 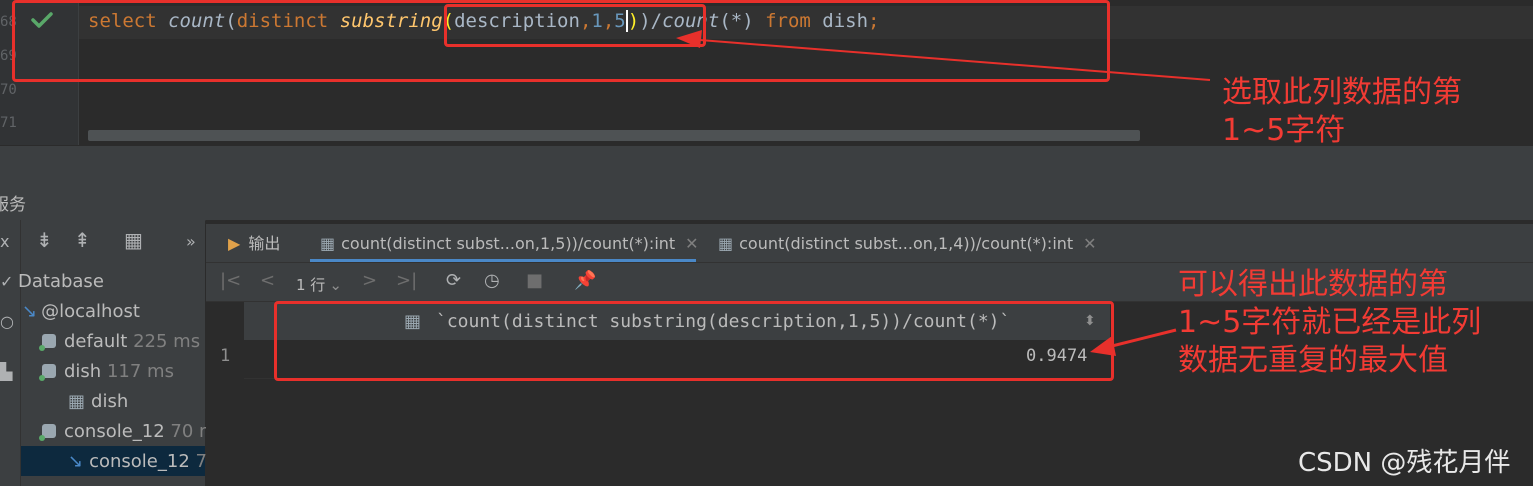 What do you see at coordinates (1342, 111) in the screenshot?
I see `annotation-top: 选取此列数据的第 1~5字符` at bounding box center [1342, 111].